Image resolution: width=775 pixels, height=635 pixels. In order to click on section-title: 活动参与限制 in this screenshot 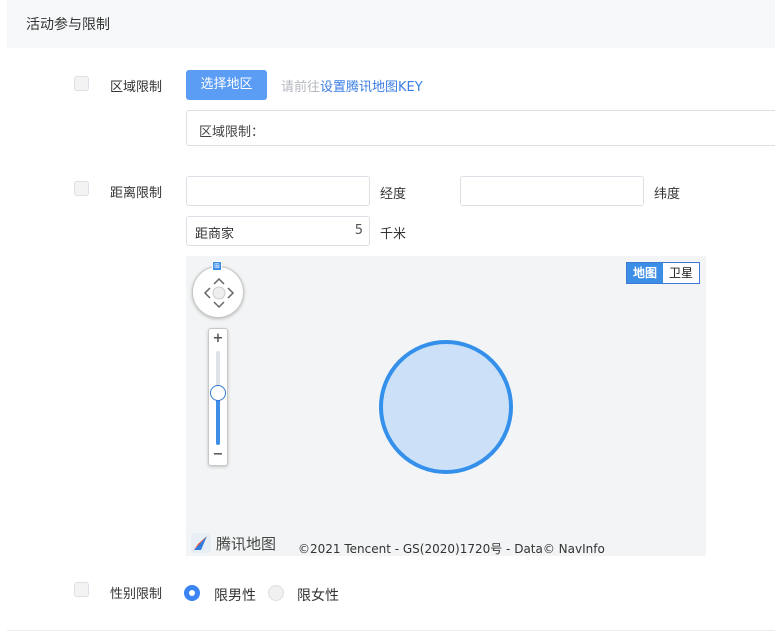, I will do `click(68, 25)`.